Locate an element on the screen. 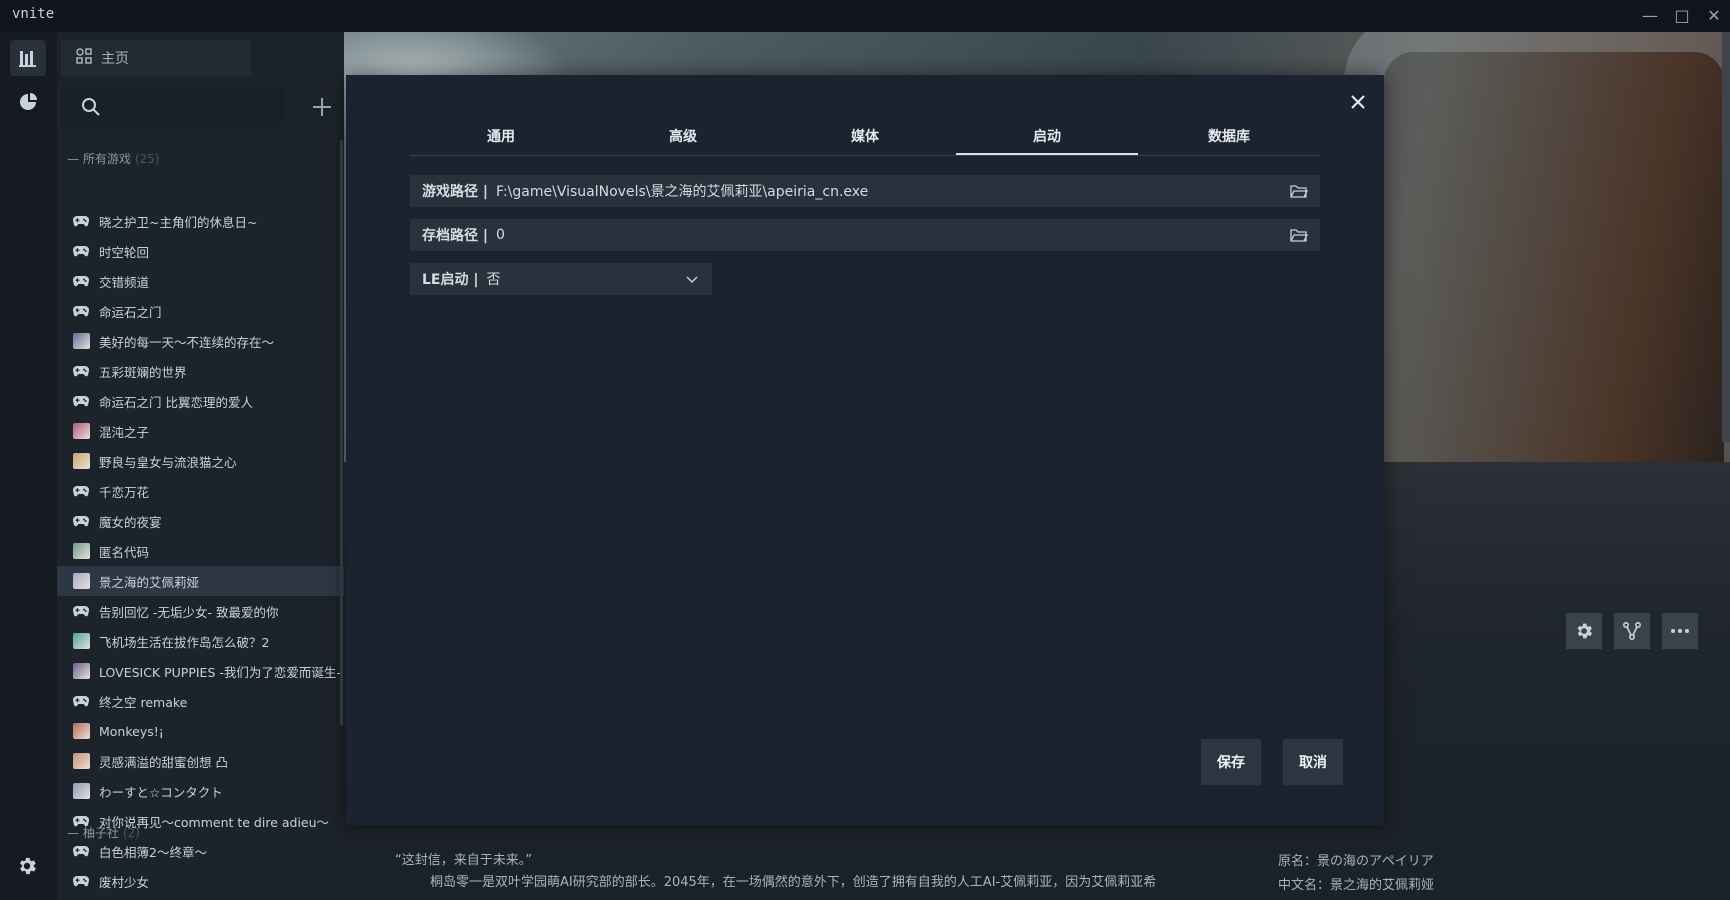 This screenshot has width=1730, height=900. game-list-item: 景之海的艾佩莉娅 is located at coordinates (200, 581).